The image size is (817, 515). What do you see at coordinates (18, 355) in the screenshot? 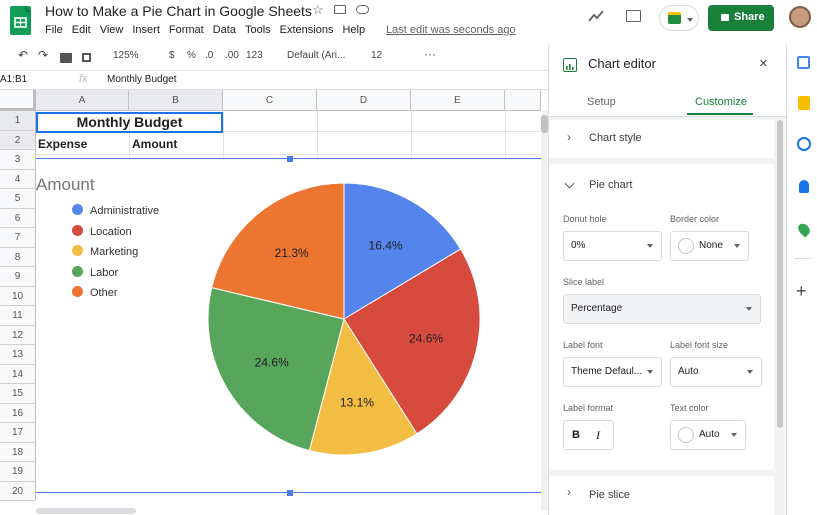
I see `row-header: 13` at bounding box center [18, 355].